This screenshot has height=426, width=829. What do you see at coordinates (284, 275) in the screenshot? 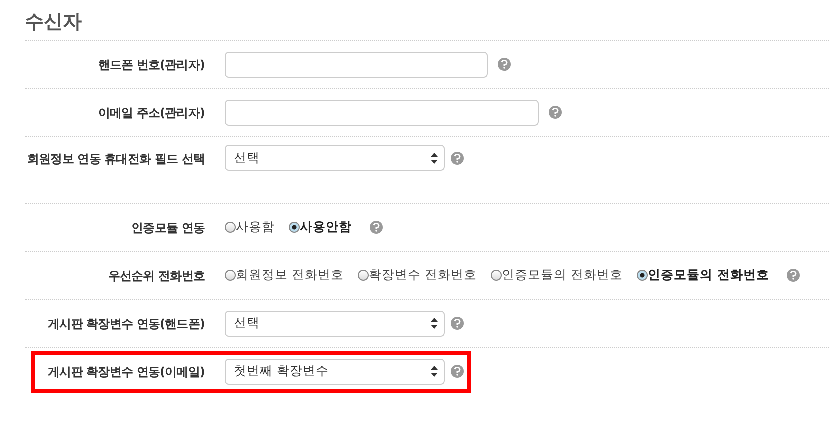
I see `radio-option: 회원정보 전화번호` at bounding box center [284, 275].